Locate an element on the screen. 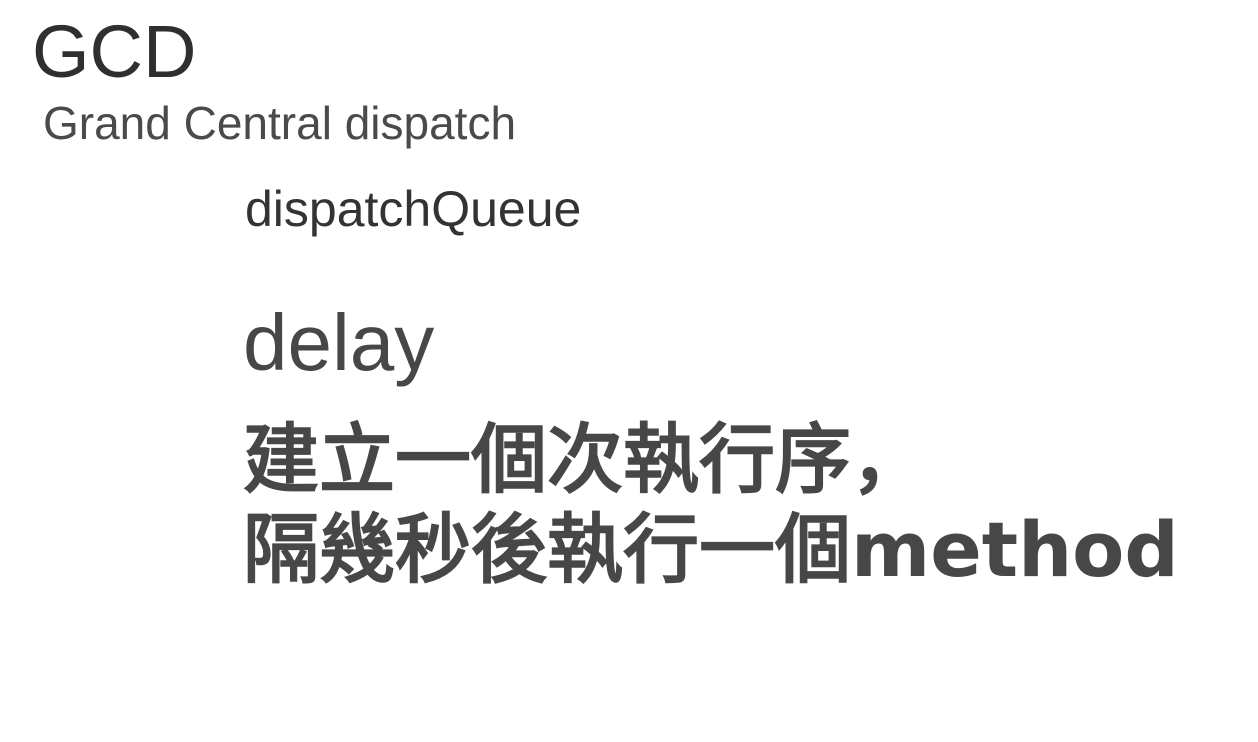 This screenshot has height=742, width=1258. topic-heading: dispatchQueue is located at coordinates (413, 209).